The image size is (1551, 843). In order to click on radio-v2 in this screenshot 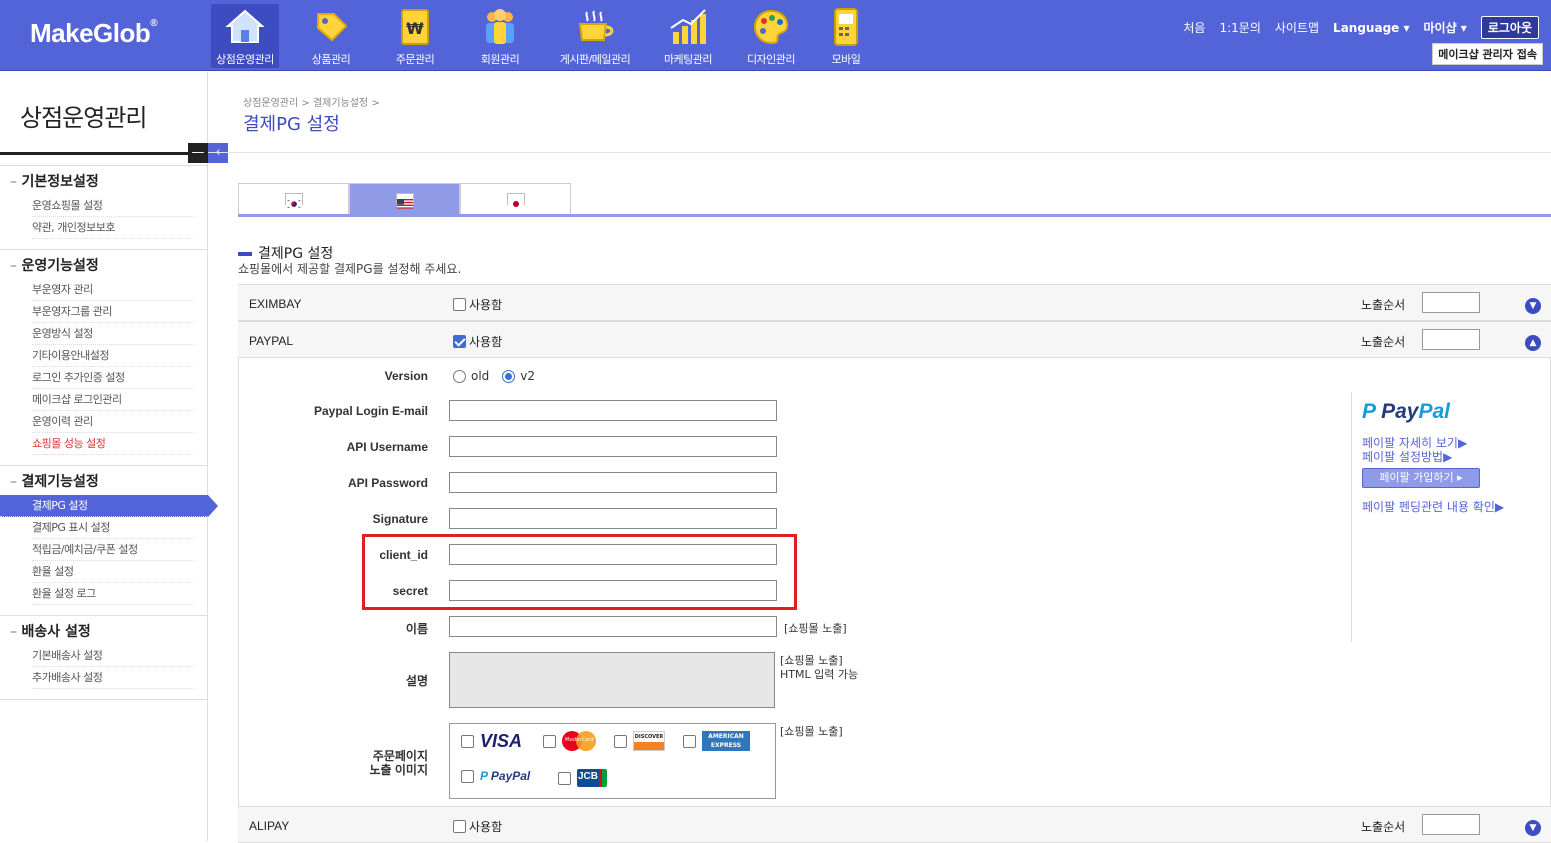, I will do `click(509, 376)`.